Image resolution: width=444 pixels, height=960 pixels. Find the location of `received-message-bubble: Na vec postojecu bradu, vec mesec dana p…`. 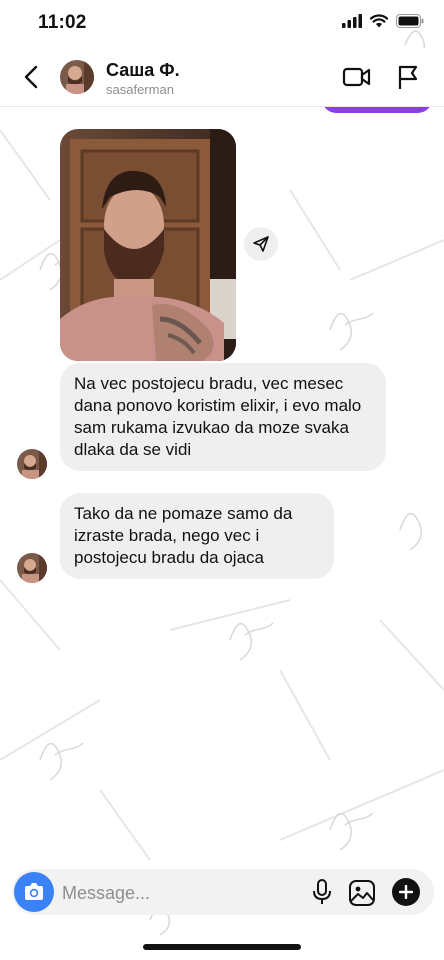

received-message-bubble: Na vec postojecu bradu, vec mesec dana p… is located at coordinates (223, 417).